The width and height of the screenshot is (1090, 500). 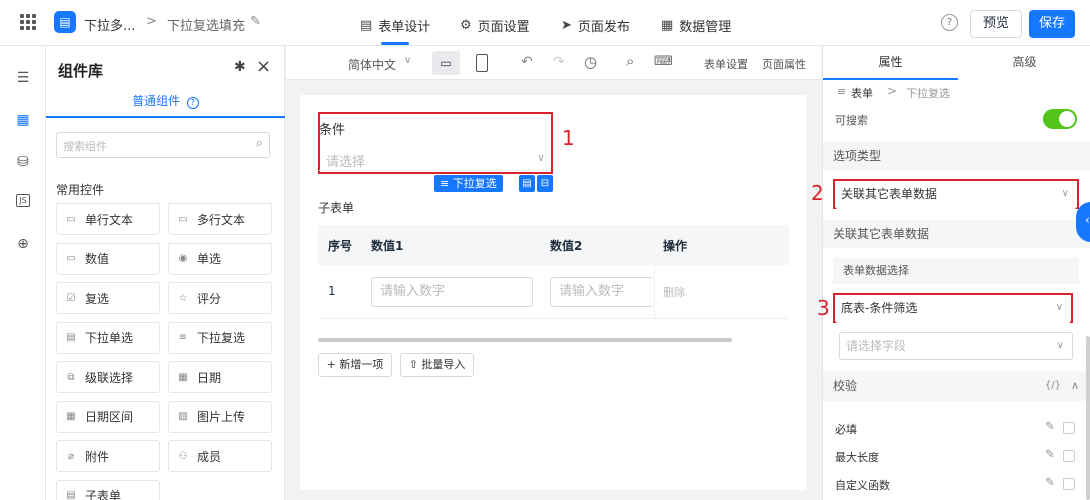 What do you see at coordinates (355, 365) in the screenshot?
I see `add-row-button: + 新增一项` at bounding box center [355, 365].